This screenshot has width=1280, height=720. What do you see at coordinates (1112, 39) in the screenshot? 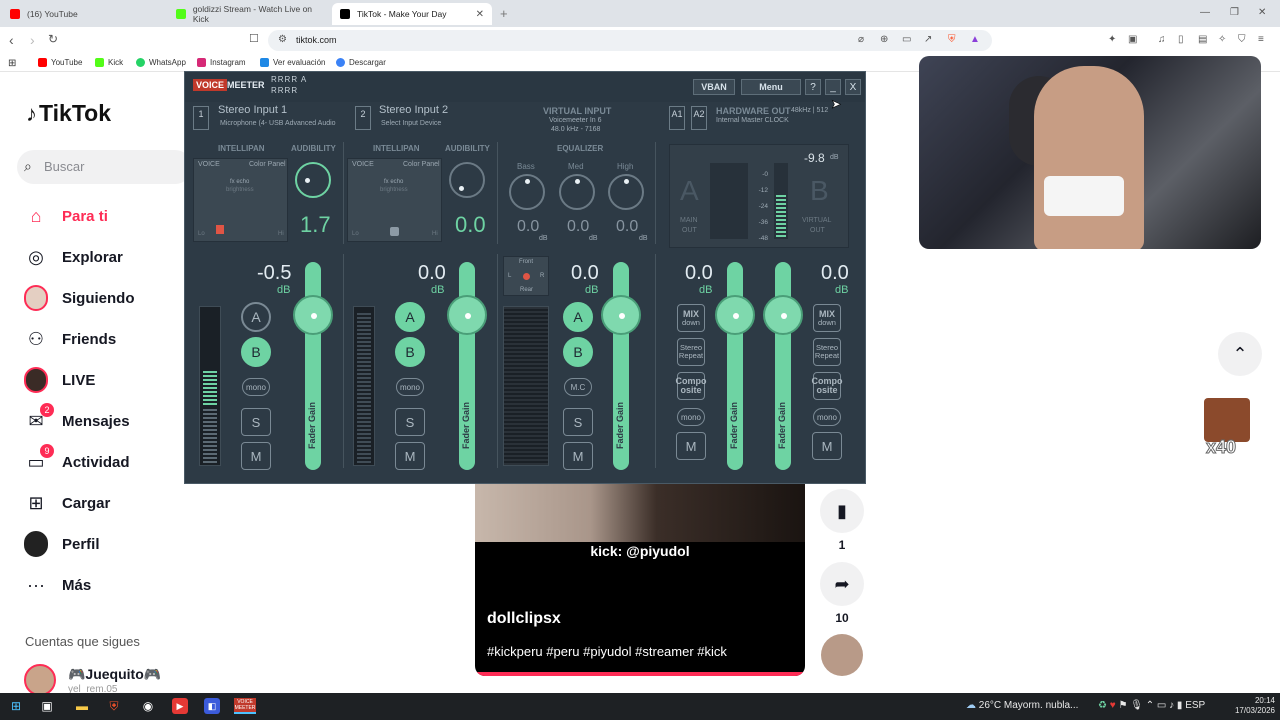
I see `extensions-icon: ✦` at bounding box center [1112, 39].